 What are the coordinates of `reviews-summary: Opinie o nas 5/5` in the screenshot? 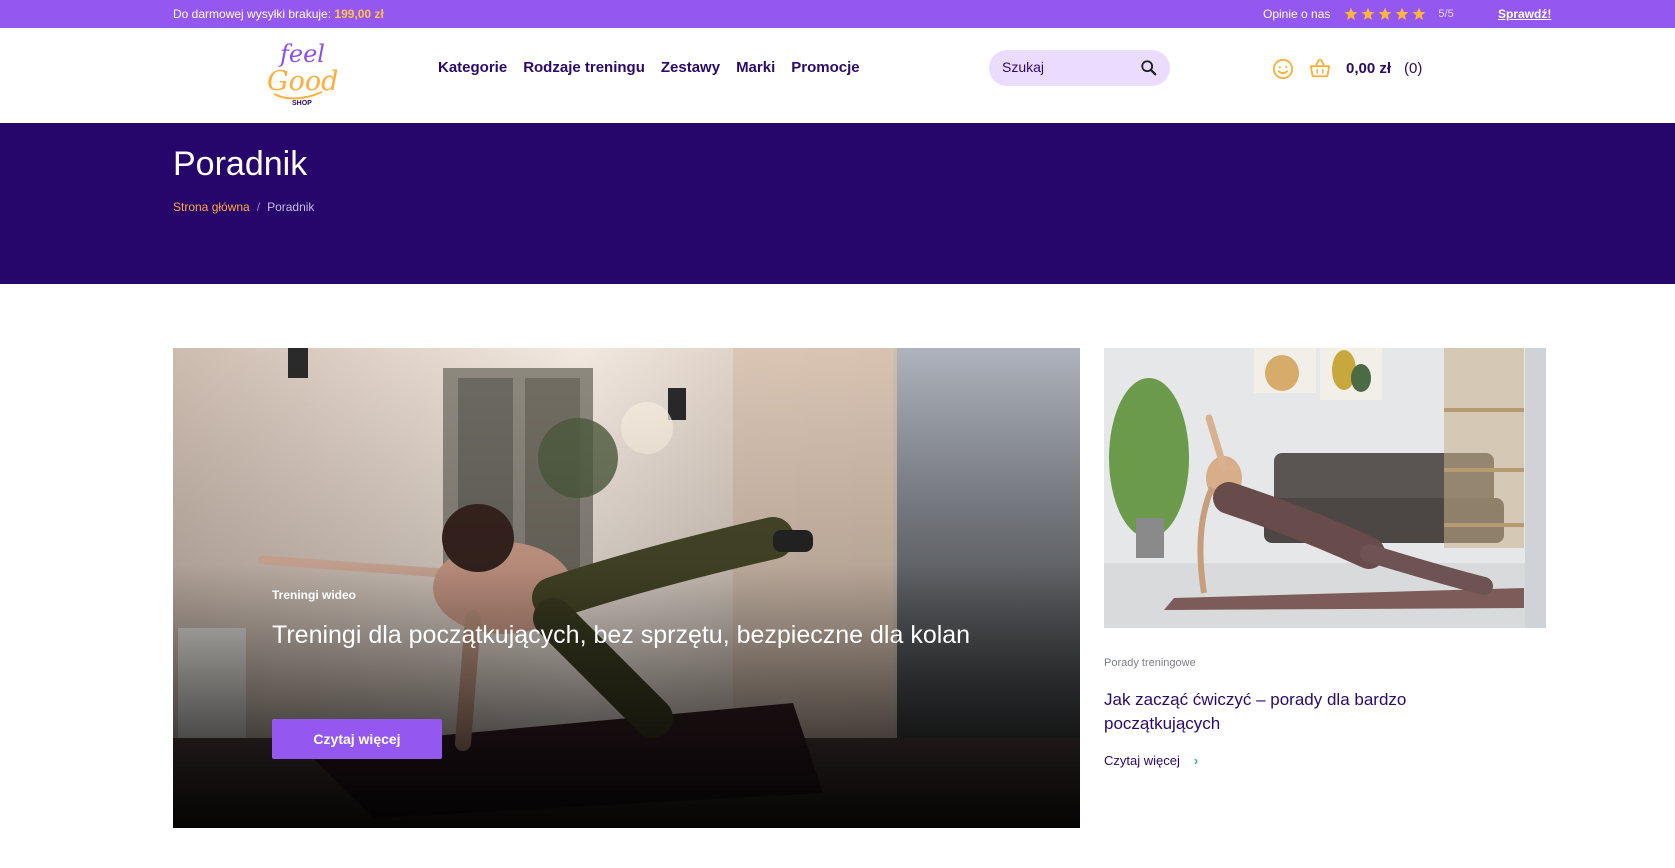 It's located at (1358, 14).